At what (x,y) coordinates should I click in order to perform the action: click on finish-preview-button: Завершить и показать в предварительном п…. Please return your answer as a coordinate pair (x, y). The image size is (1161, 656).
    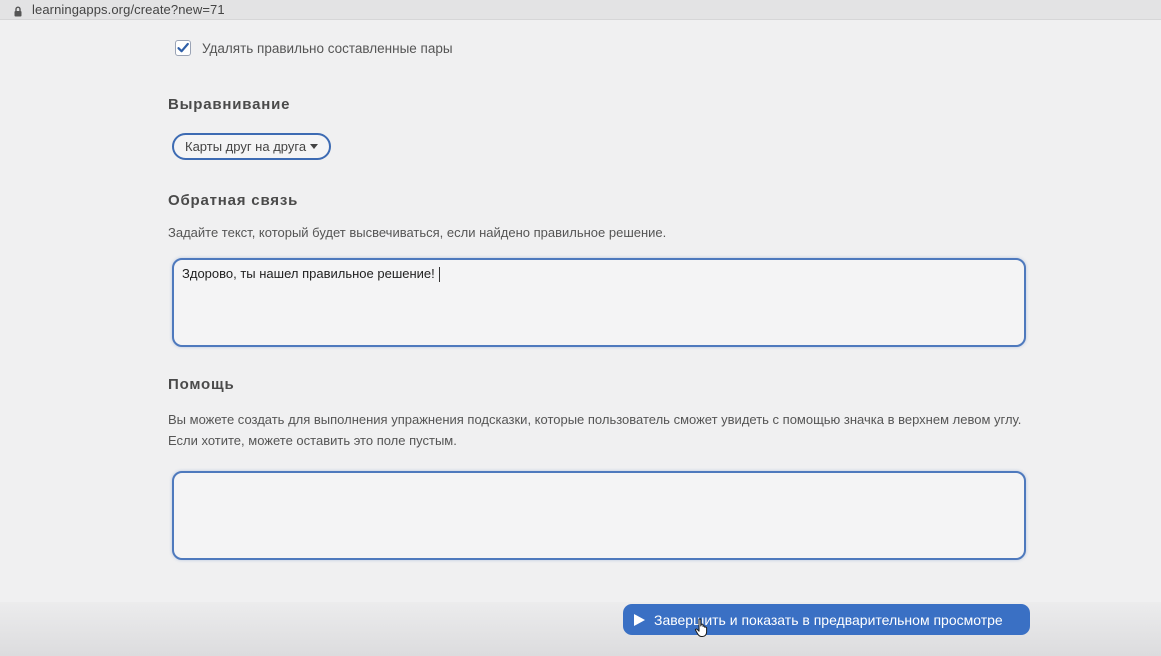
    Looking at the image, I should click on (826, 619).